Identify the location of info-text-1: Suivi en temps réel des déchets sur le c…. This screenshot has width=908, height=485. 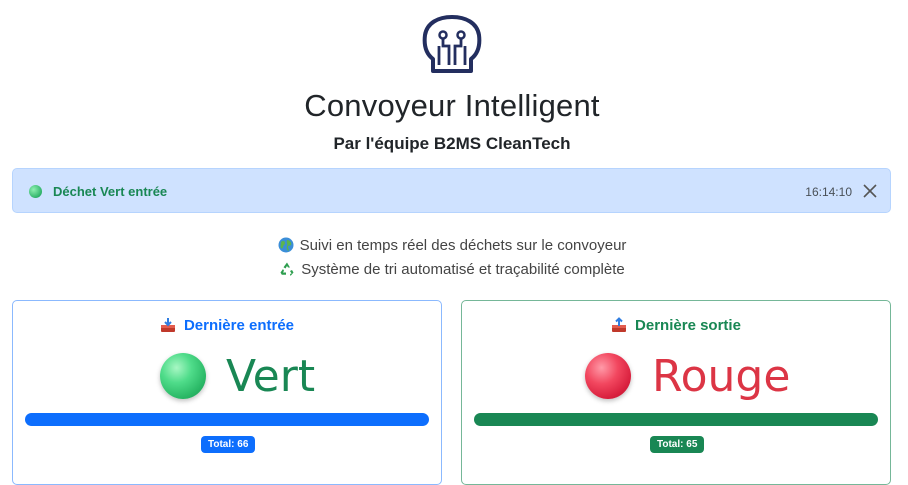
(463, 245).